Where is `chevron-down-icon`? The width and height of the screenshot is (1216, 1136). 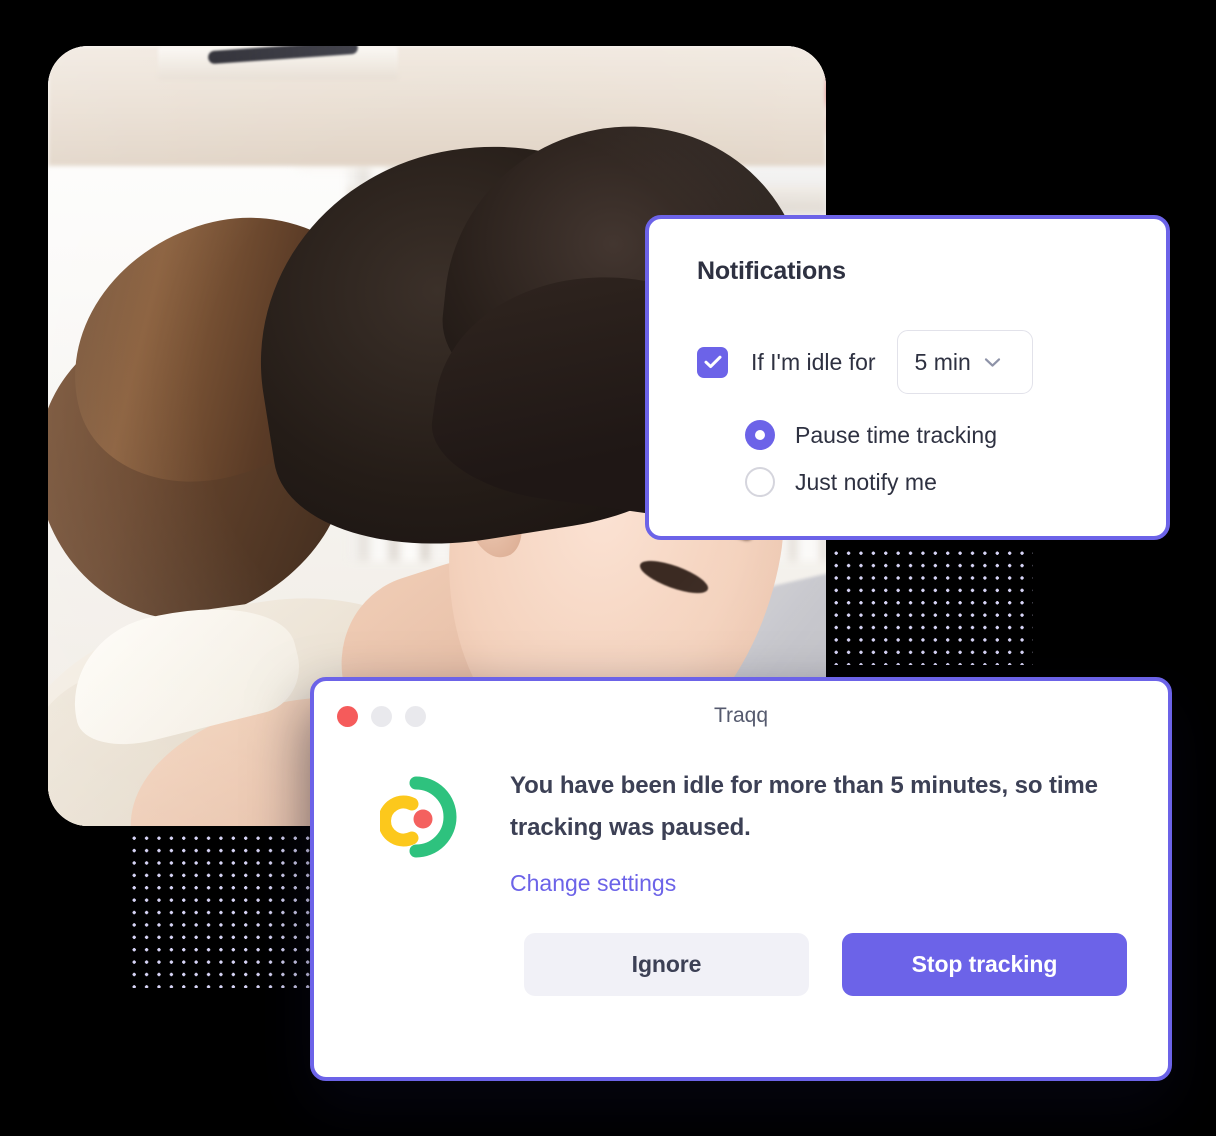 chevron-down-icon is located at coordinates (992, 362).